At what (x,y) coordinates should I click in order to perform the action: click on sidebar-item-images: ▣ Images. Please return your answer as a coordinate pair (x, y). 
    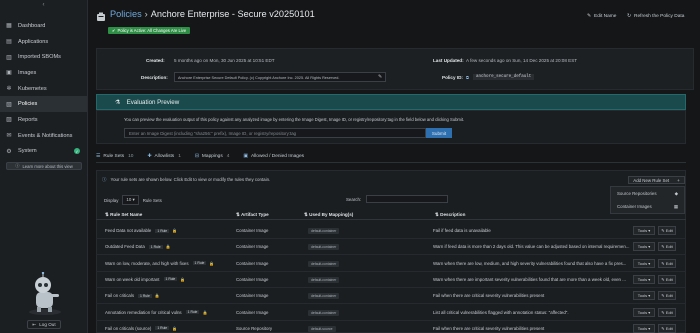
    Looking at the image, I should click on (43, 73).